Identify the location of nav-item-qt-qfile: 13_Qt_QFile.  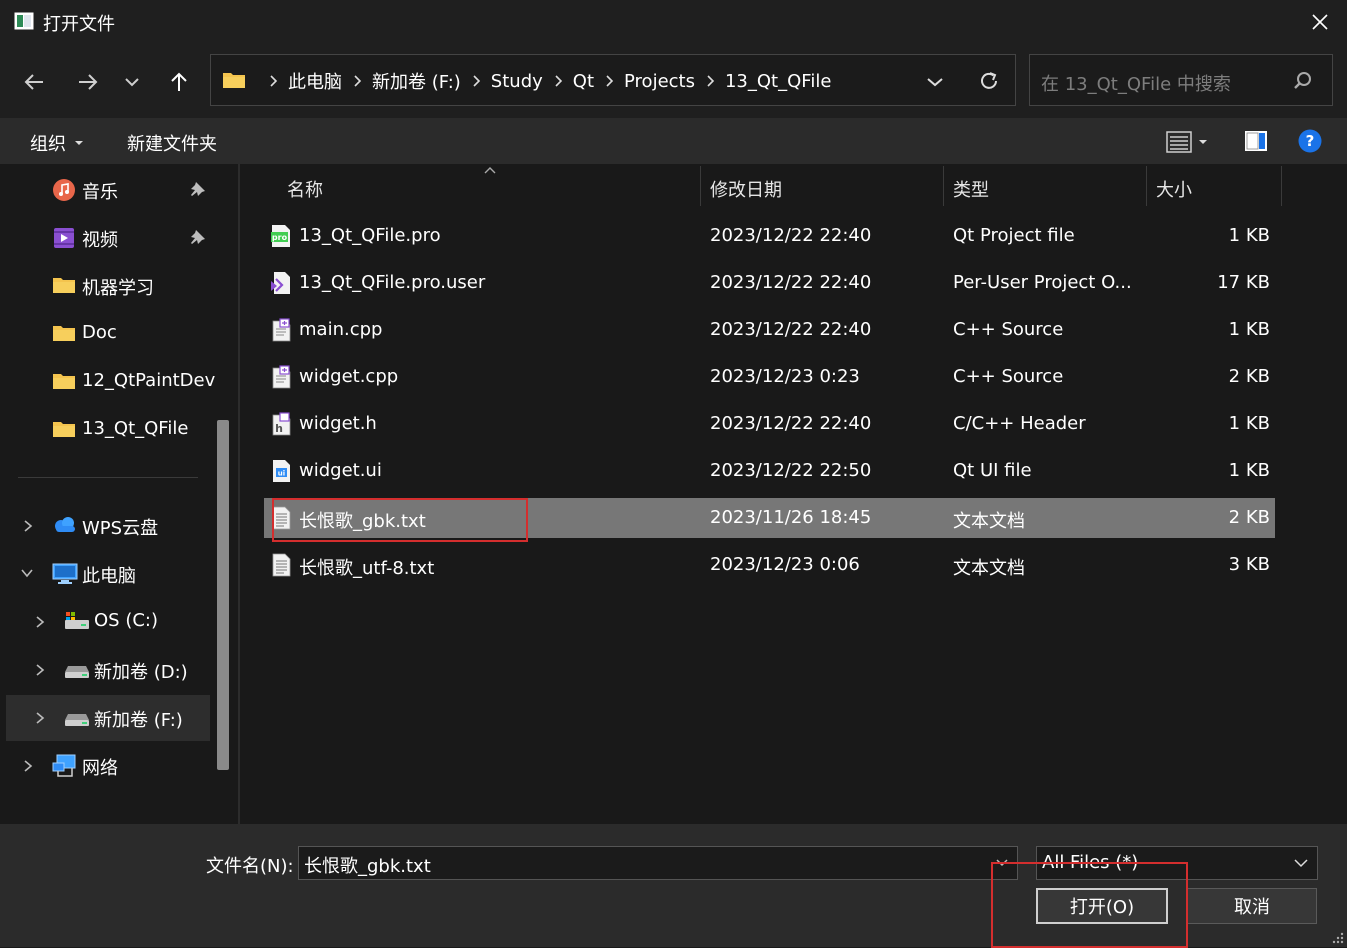
(108, 430).